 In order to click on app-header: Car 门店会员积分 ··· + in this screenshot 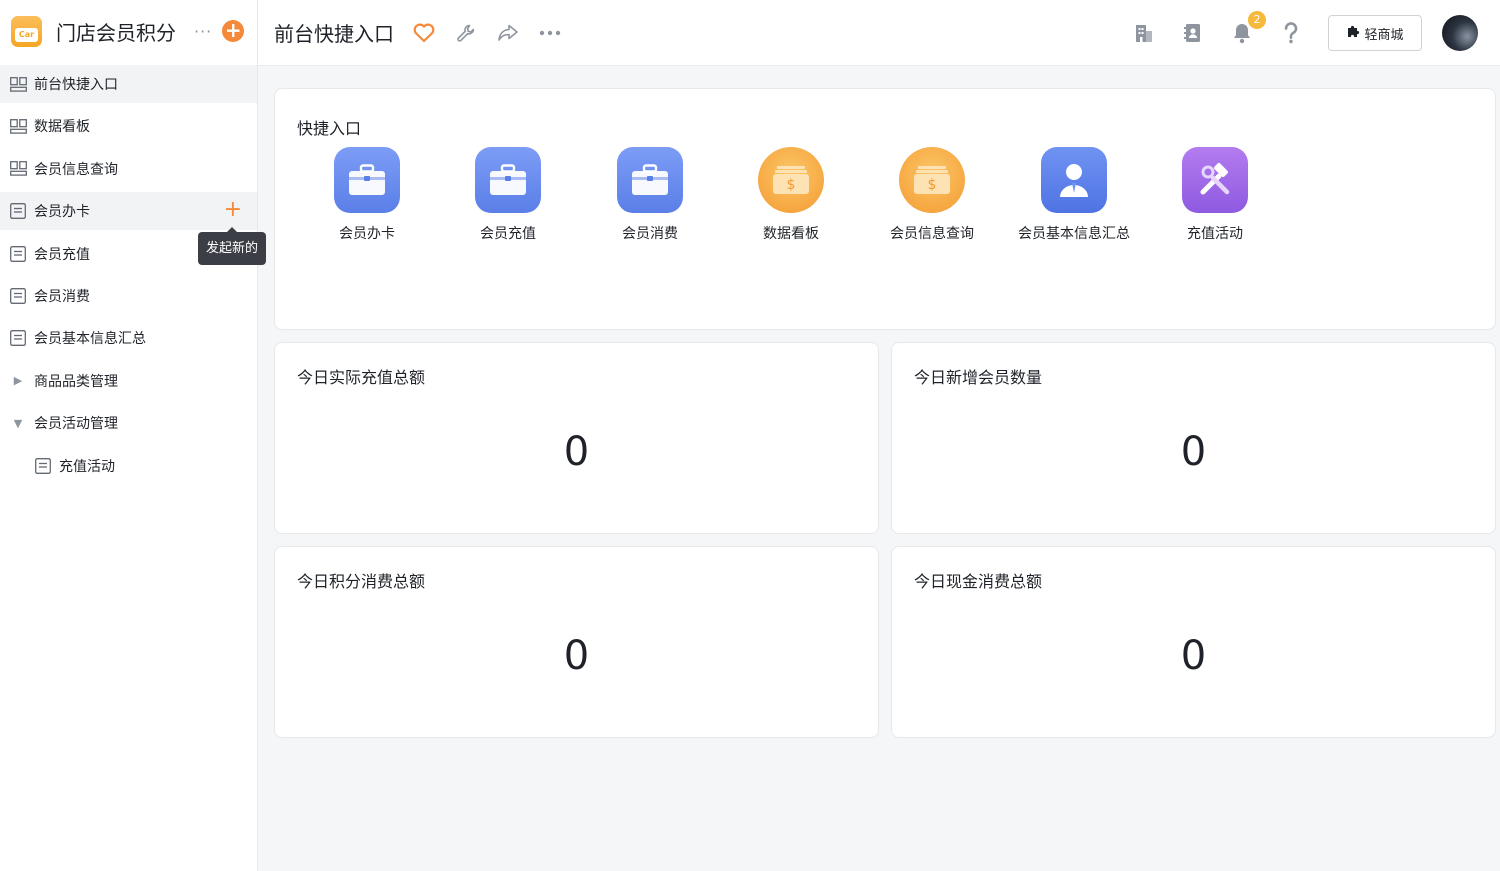, I will do `click(128, 31)`.